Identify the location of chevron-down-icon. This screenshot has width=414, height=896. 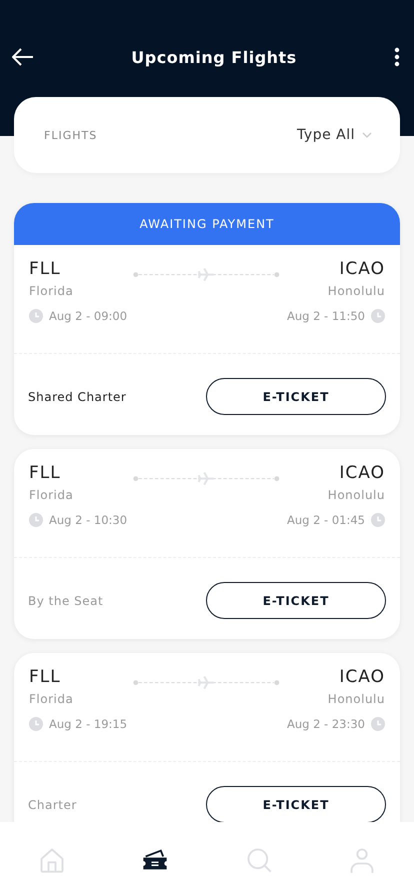
(367, 135).